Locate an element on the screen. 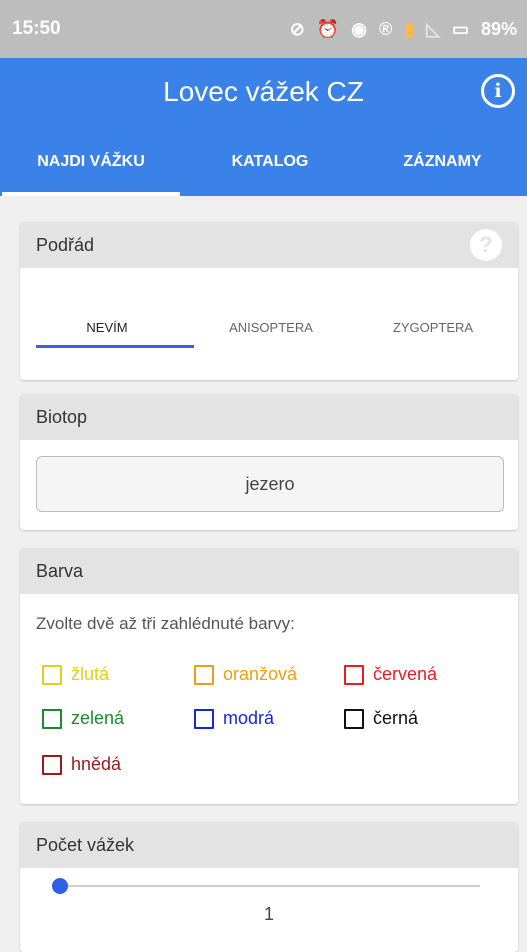  color-label: oranžová is located at coordinates (260, 674).